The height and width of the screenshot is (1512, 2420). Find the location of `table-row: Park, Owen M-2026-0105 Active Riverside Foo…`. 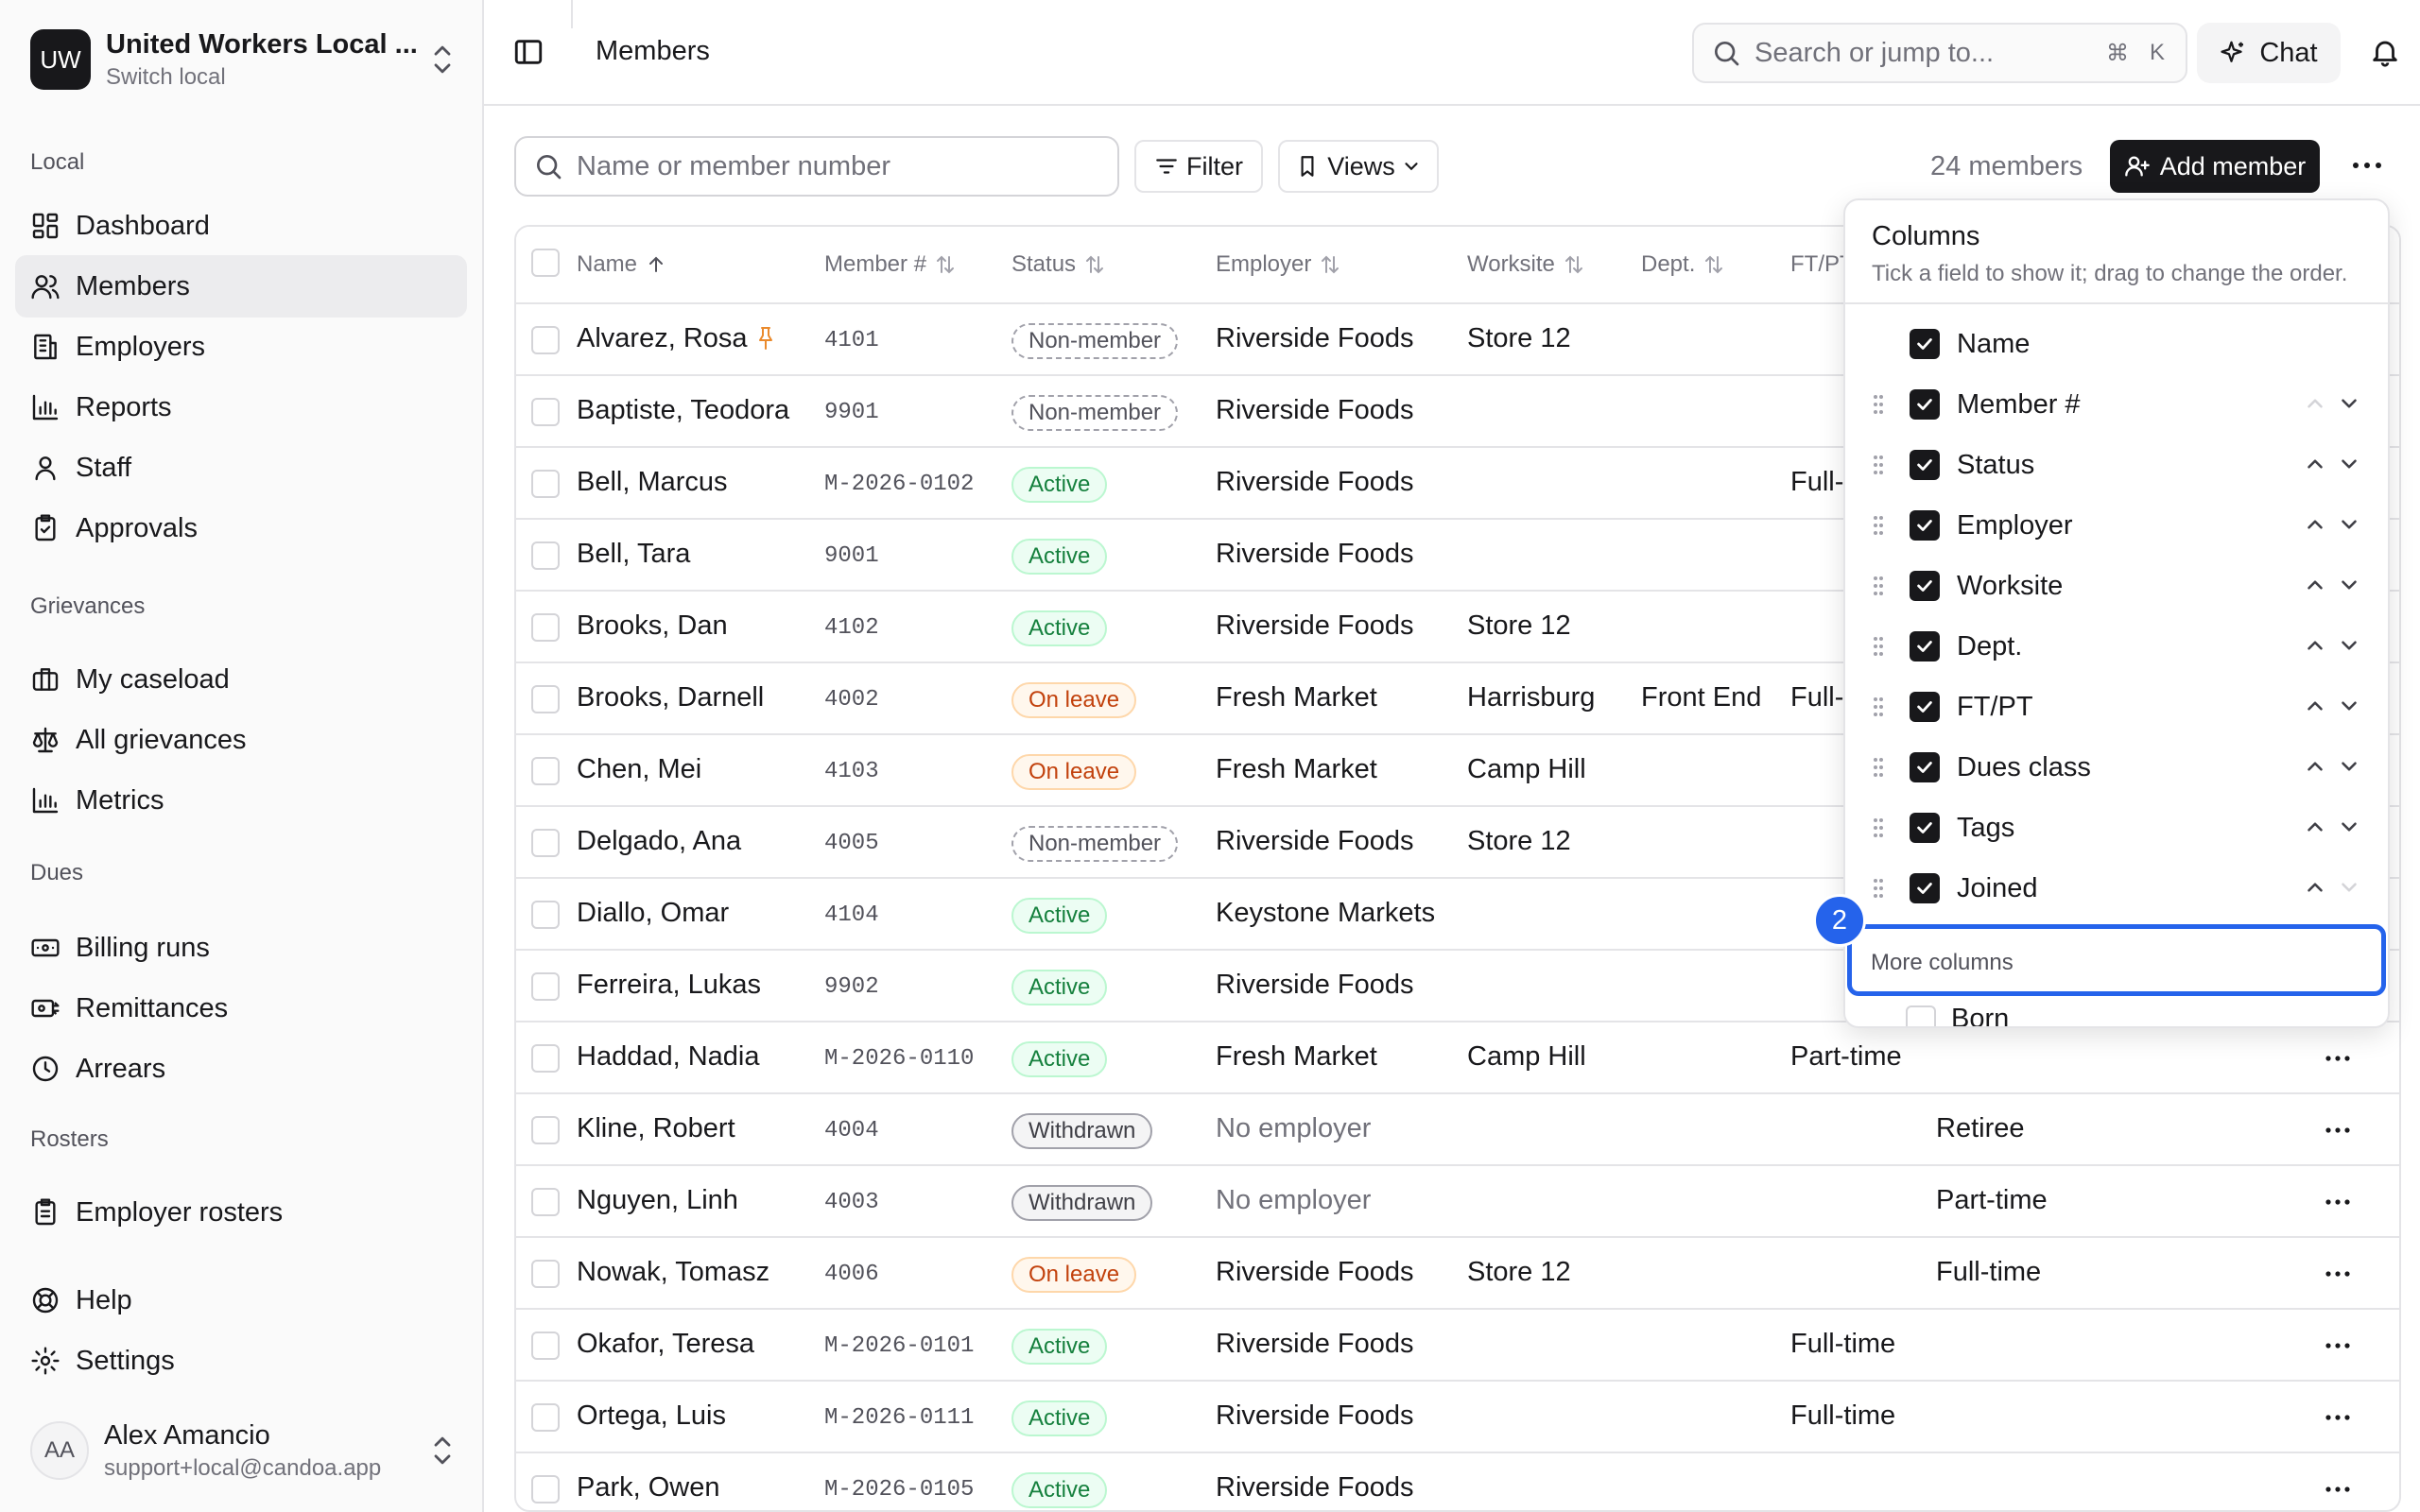

table-row: Park, Owen M-2026-0105 Active Riverside Foo… is located at coordinates (1457, 1481).